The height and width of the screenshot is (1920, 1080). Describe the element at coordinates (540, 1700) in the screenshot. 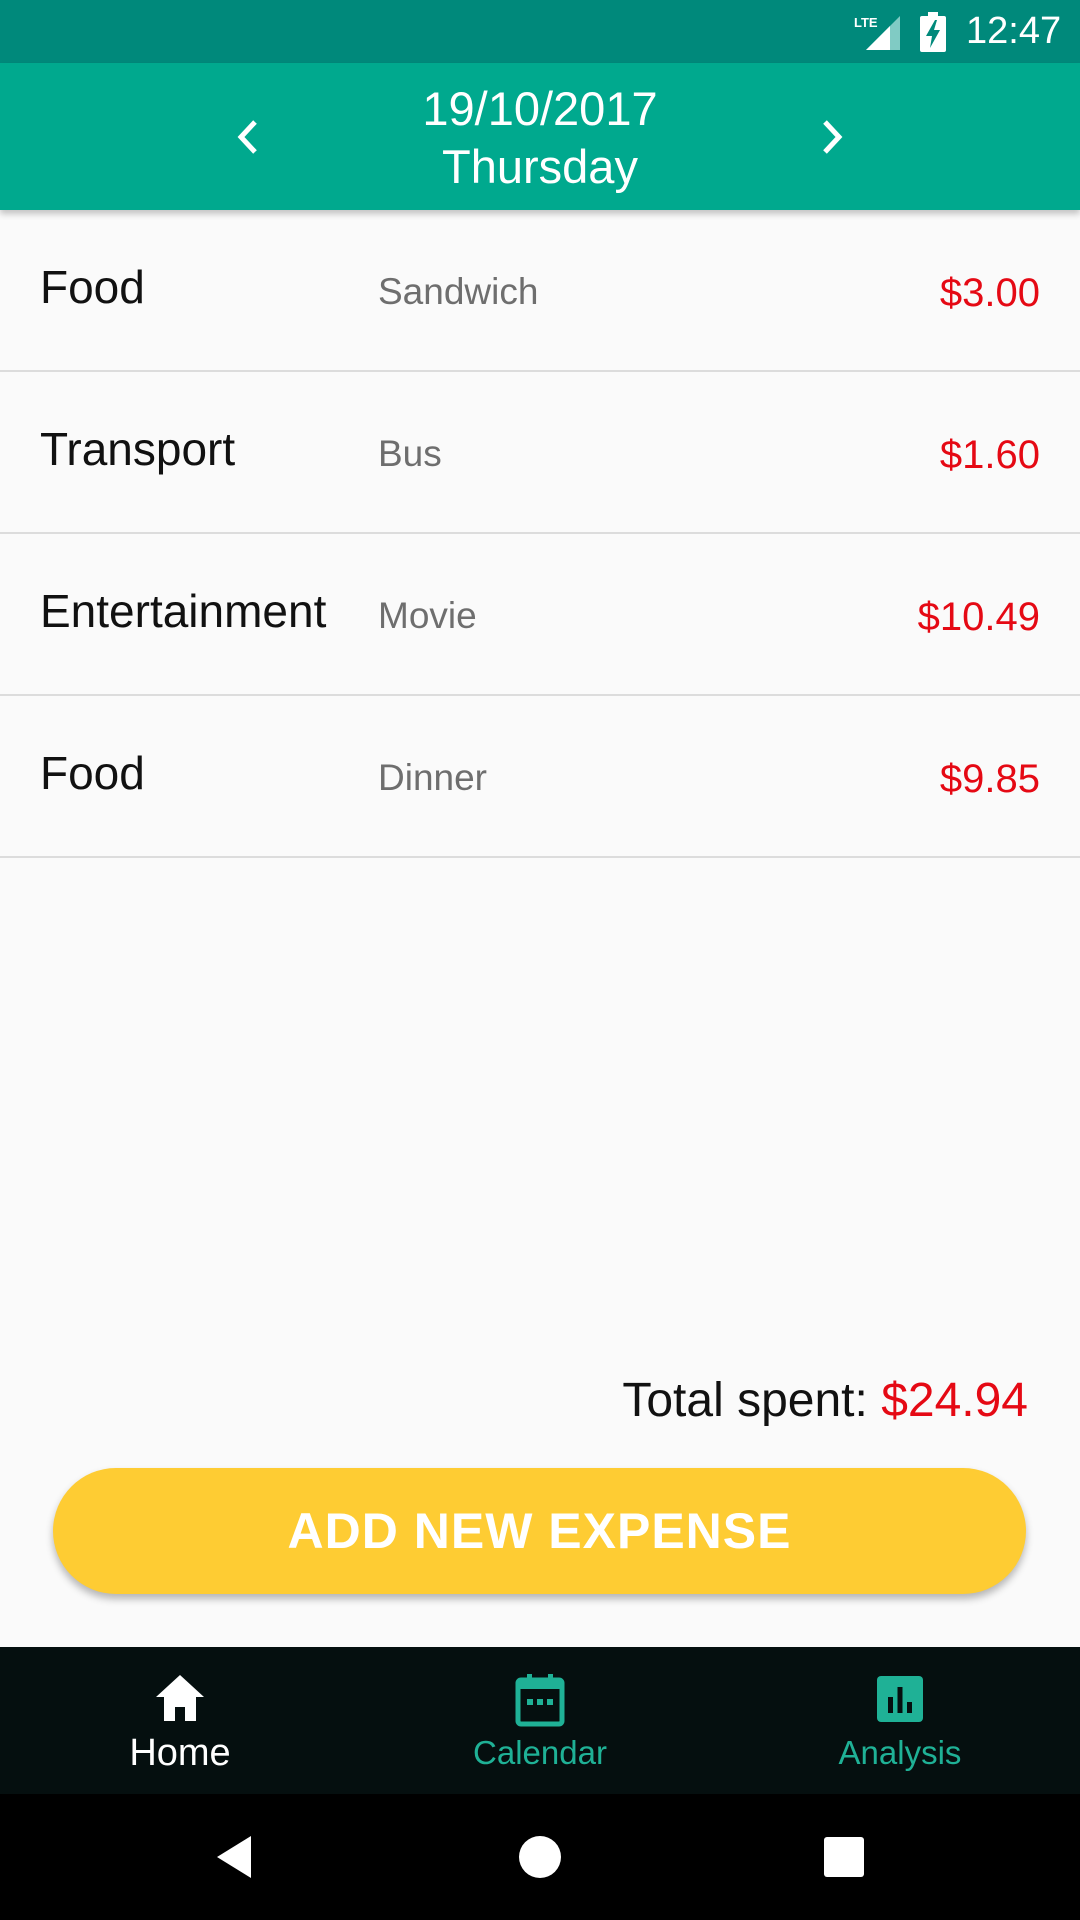

I see `calendar-icon` at that location.